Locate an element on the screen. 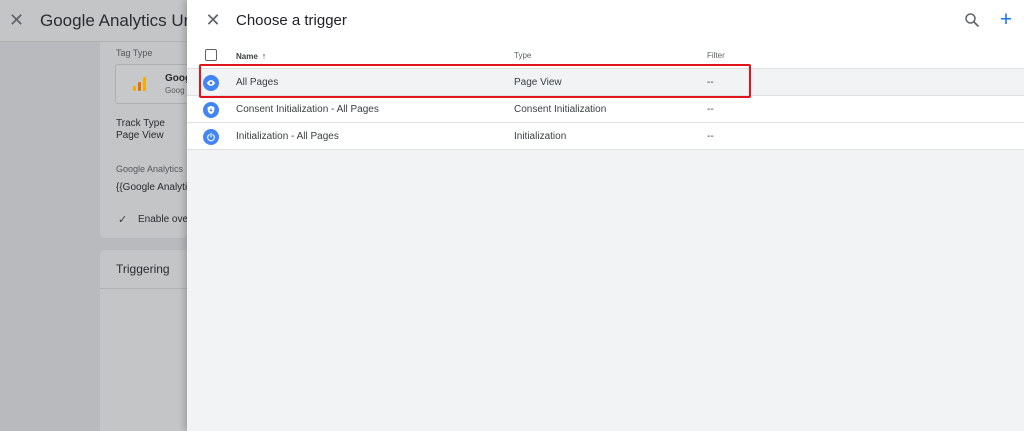 This screenshot has width=1024, height=431. track-type-label: Track Type is located at coordinates (140, 123).